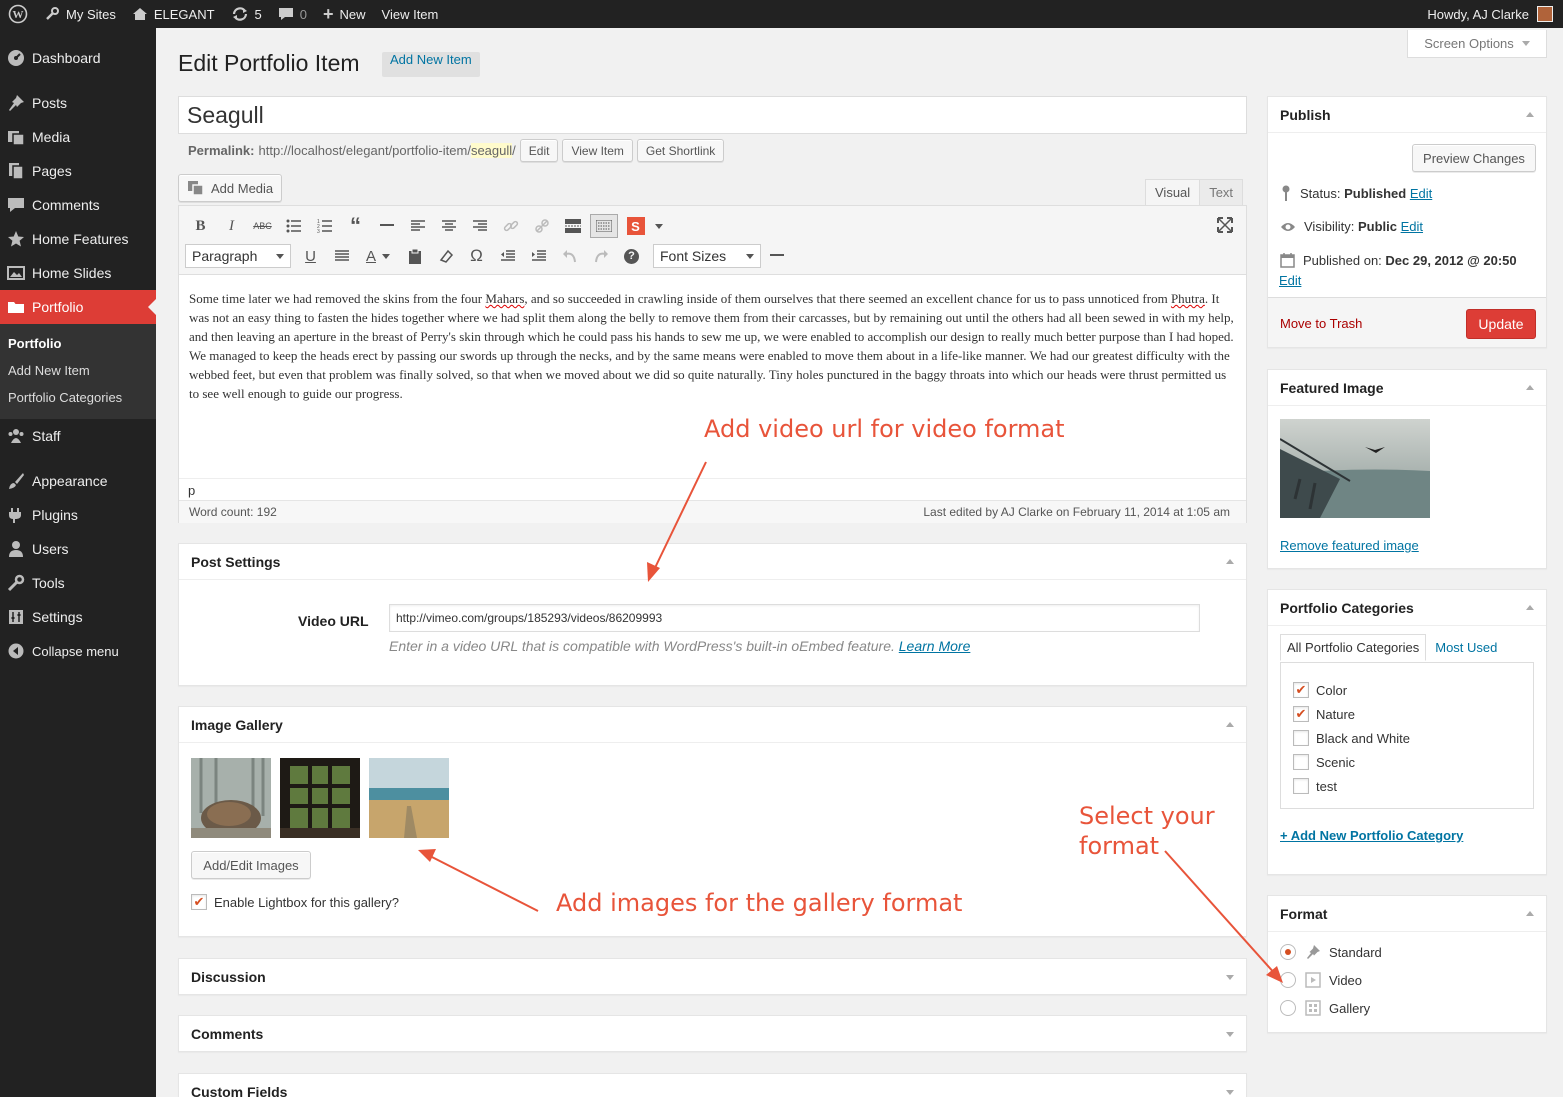 The height and width of the screenshot is (1097, 1563). Describe the element at coordinates (238, 256) in the screenshot. I see `paragraph-format-select: Paragraph` at that location.